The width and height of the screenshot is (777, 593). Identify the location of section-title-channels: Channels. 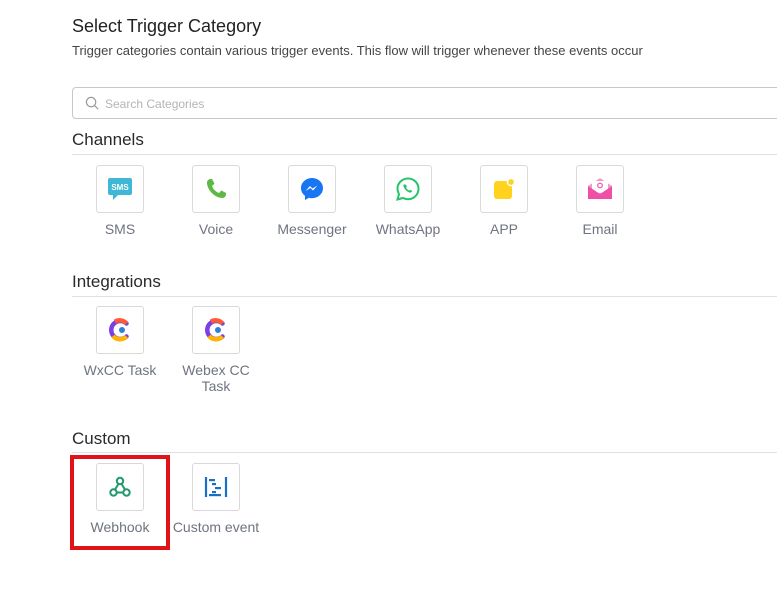
(108, 139).